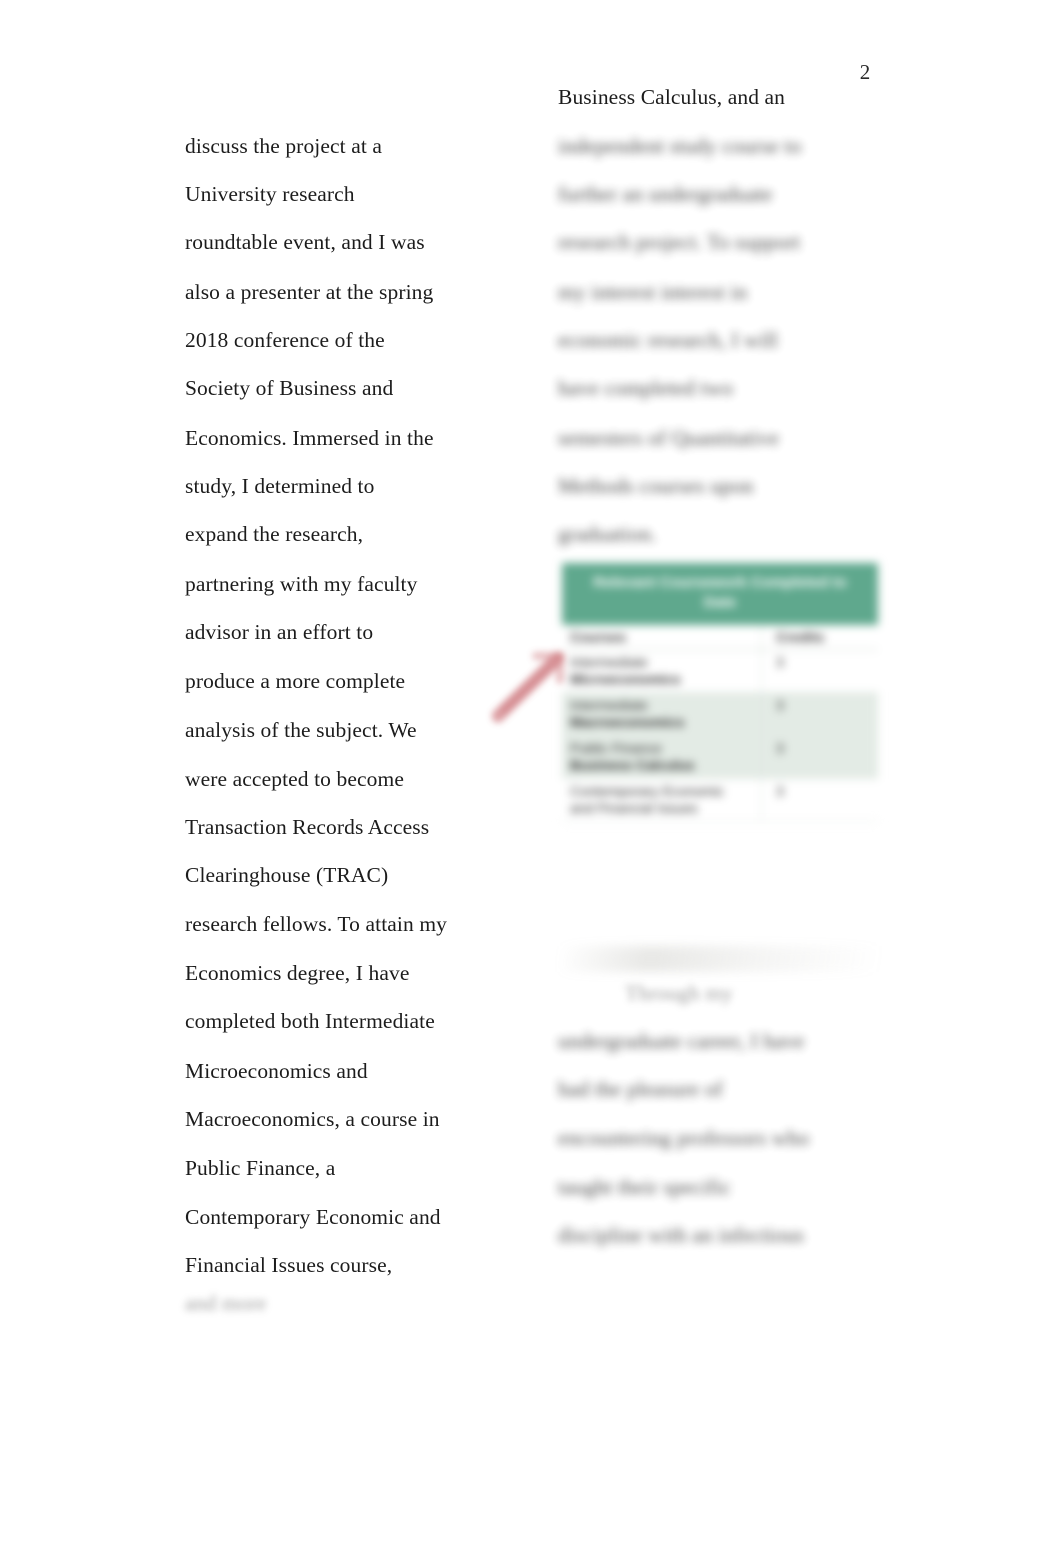  I want to click on left-column-line: Public Finance, a, so click(260, 1168).